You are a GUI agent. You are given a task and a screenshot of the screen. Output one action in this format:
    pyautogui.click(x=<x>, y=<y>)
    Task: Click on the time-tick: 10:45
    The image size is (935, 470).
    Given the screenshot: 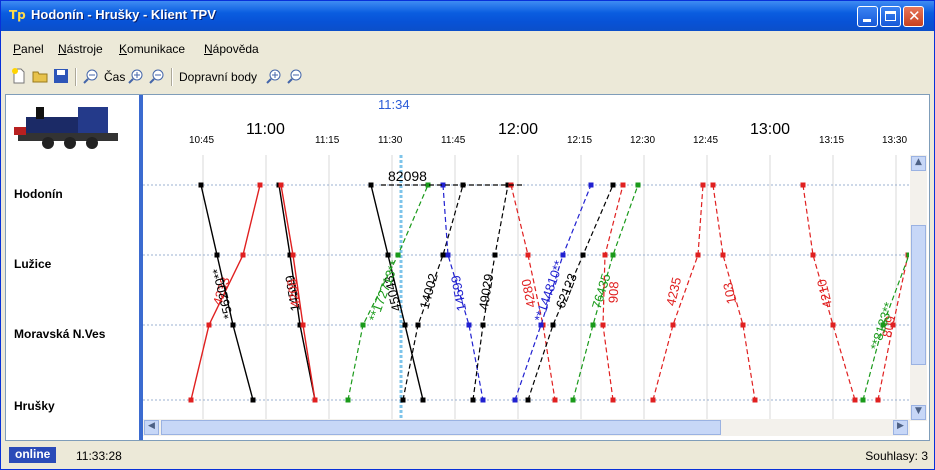 What is the action you would take?
    pyautogui.click(x=202, y=140)
    